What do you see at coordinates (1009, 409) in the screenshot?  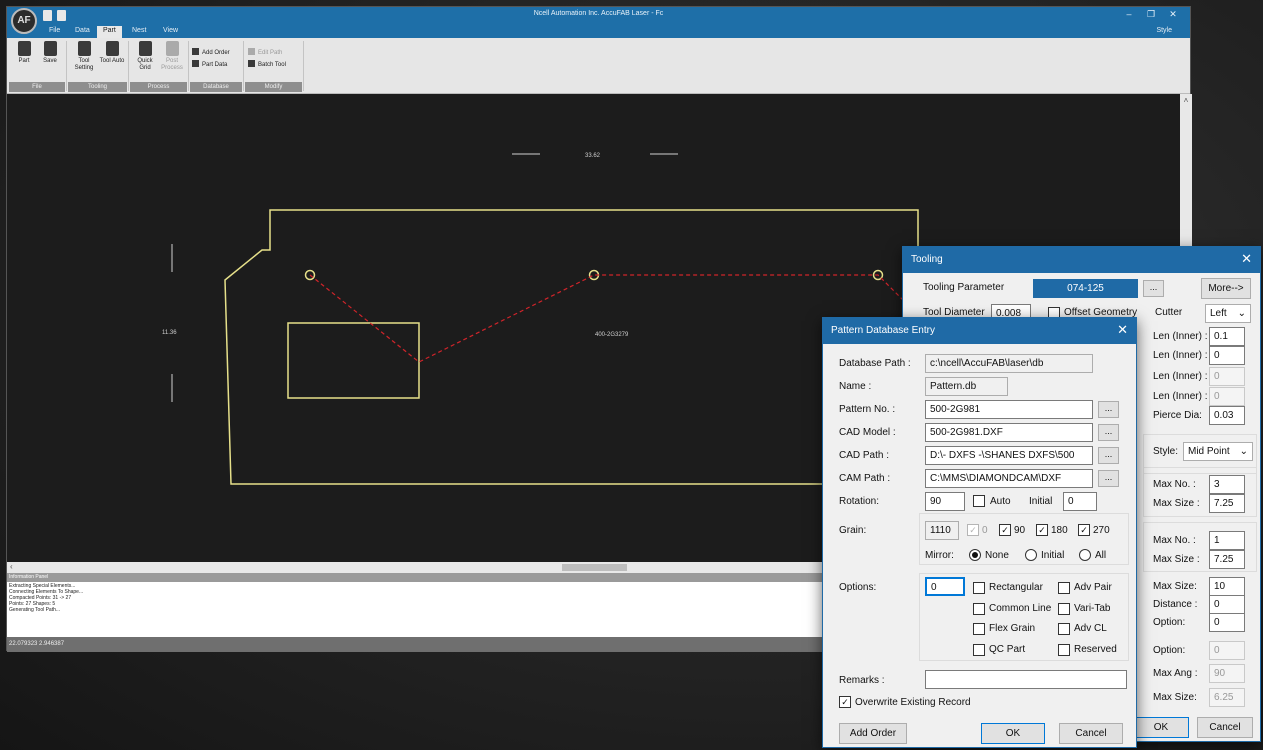 I see `pattern-no-field: 500-2G981` at bounding box center [1009, 409].